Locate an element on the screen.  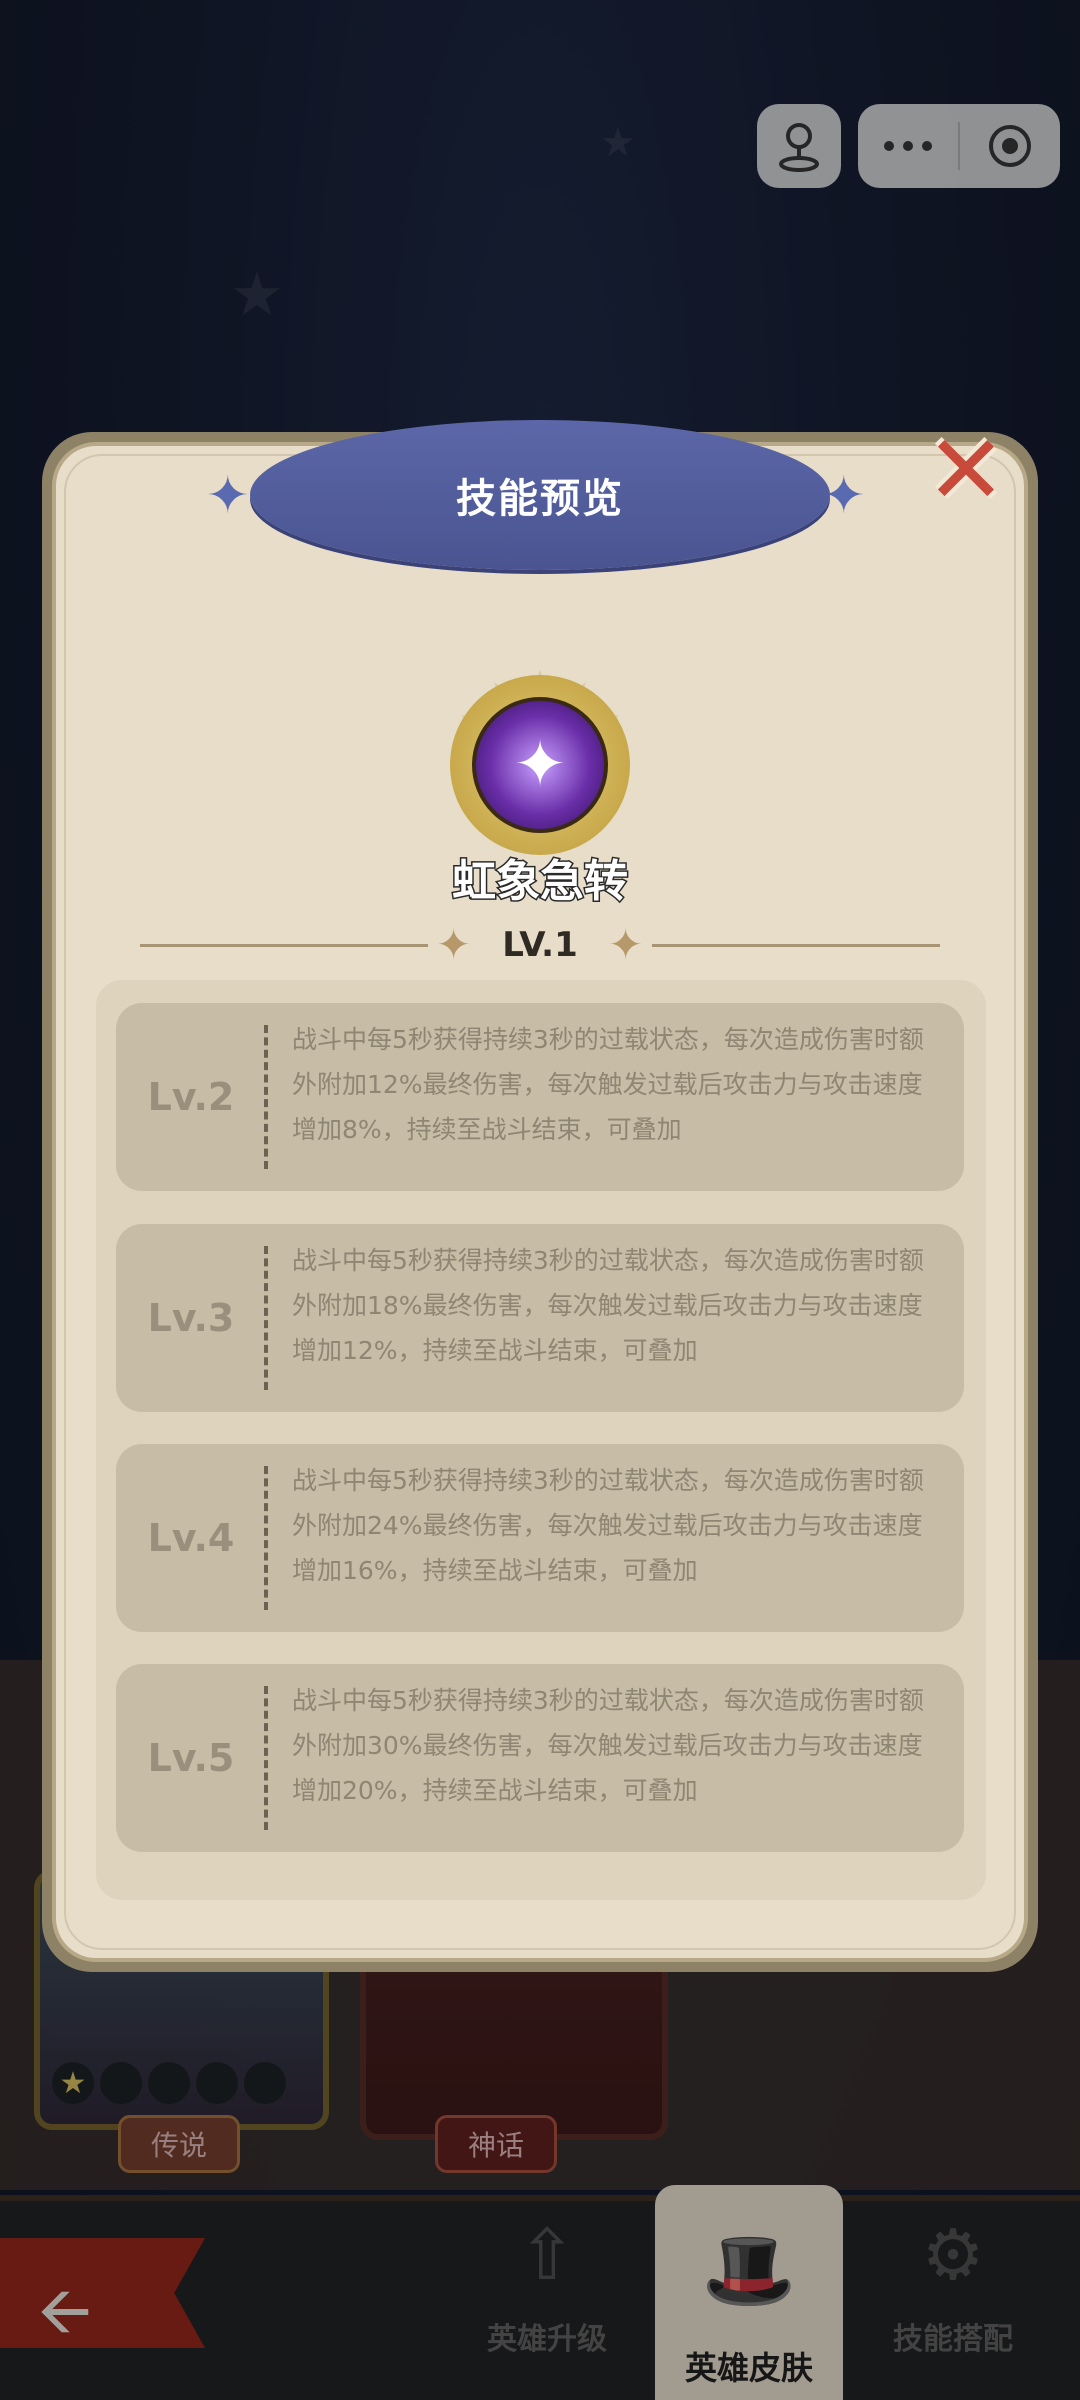
title-banner: 技能预览 is located at coordinates (540, 495).